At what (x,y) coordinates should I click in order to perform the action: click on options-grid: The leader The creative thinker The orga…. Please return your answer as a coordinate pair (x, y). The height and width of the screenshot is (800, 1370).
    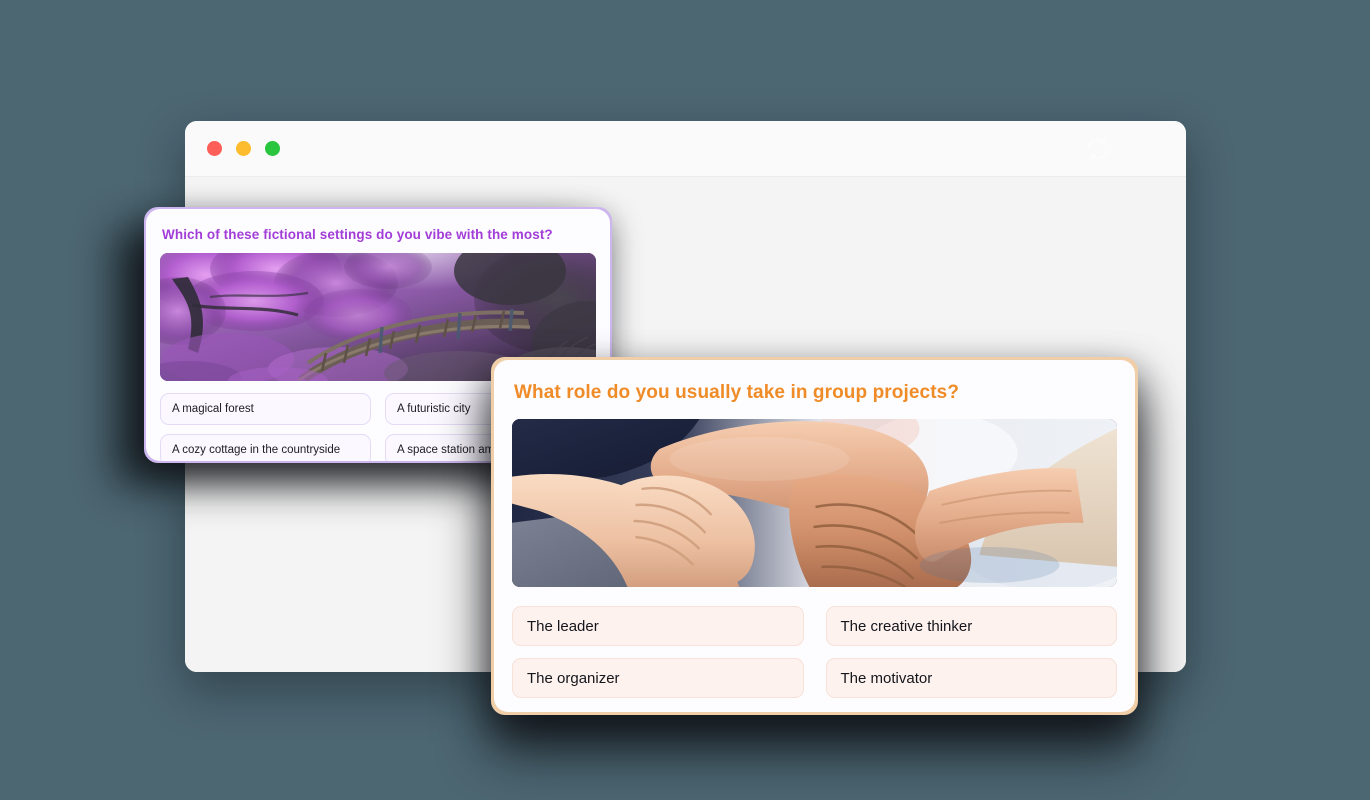
    Looking at the image, I should click on (814, 652).